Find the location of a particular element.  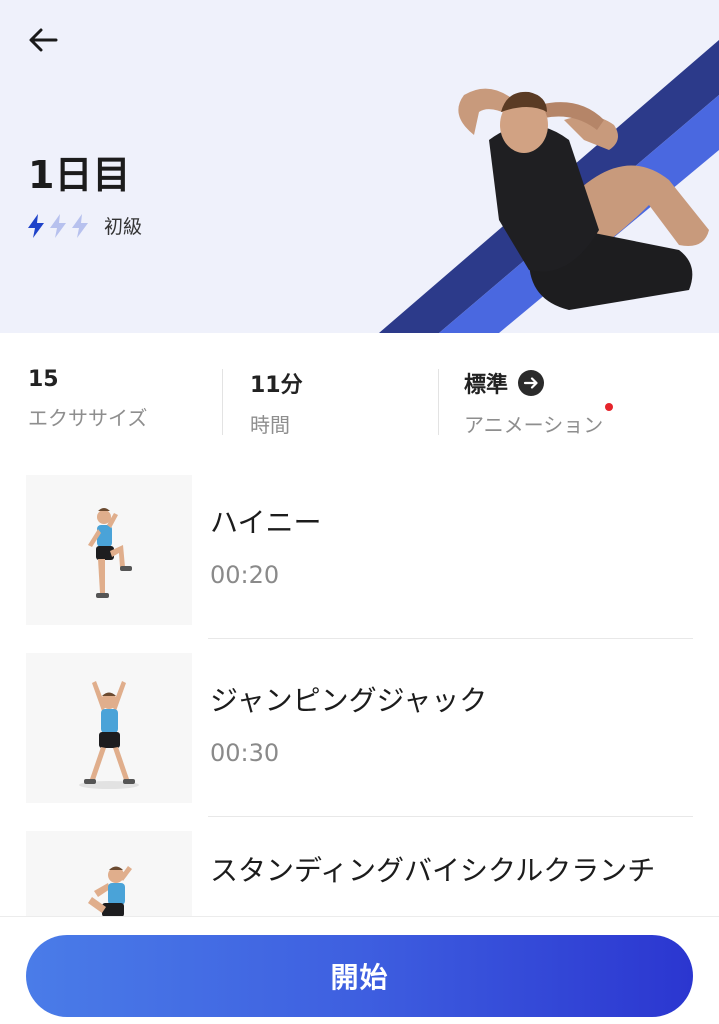

exercise-count: 15 is located at coordinates (43, 379).